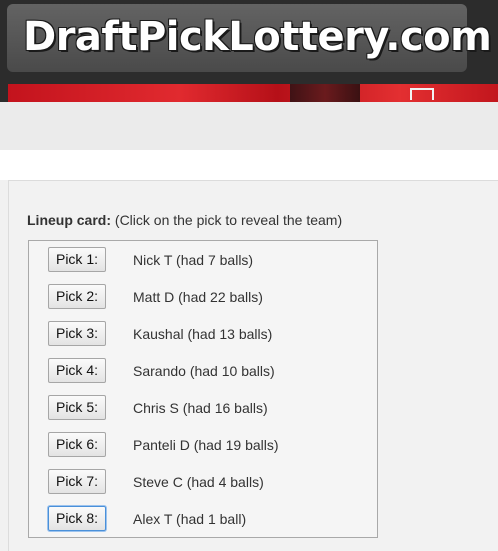 This screenshot has height=551, width=498. I want to click on site-logo-text: DraftPickLottery.com, so click(257, 37).